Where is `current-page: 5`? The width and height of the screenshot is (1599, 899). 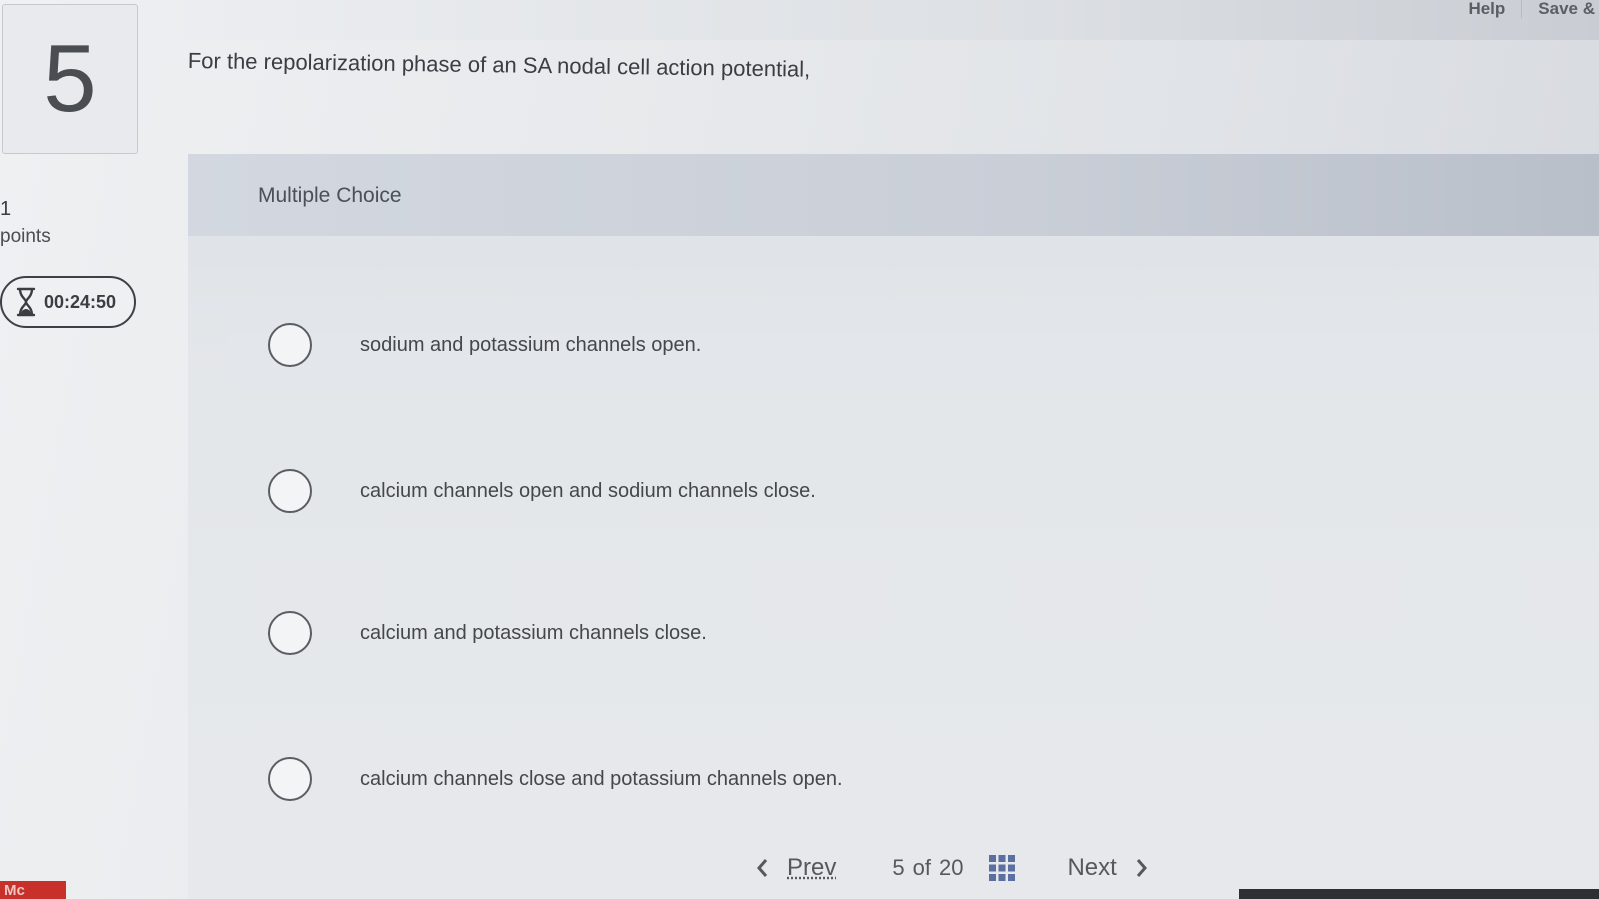 current-page: 5 is located at coordinates (898, 867).